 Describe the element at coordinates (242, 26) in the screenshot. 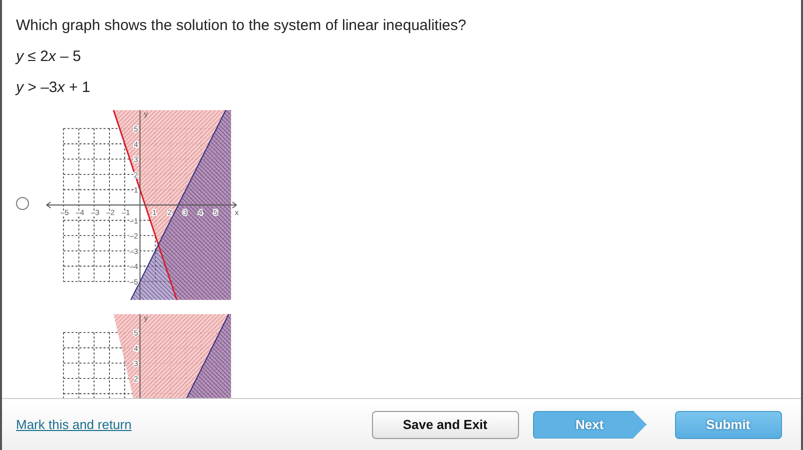

I see `question-text: Which graph shows the solution to the system of linear inequalities?` at that location.